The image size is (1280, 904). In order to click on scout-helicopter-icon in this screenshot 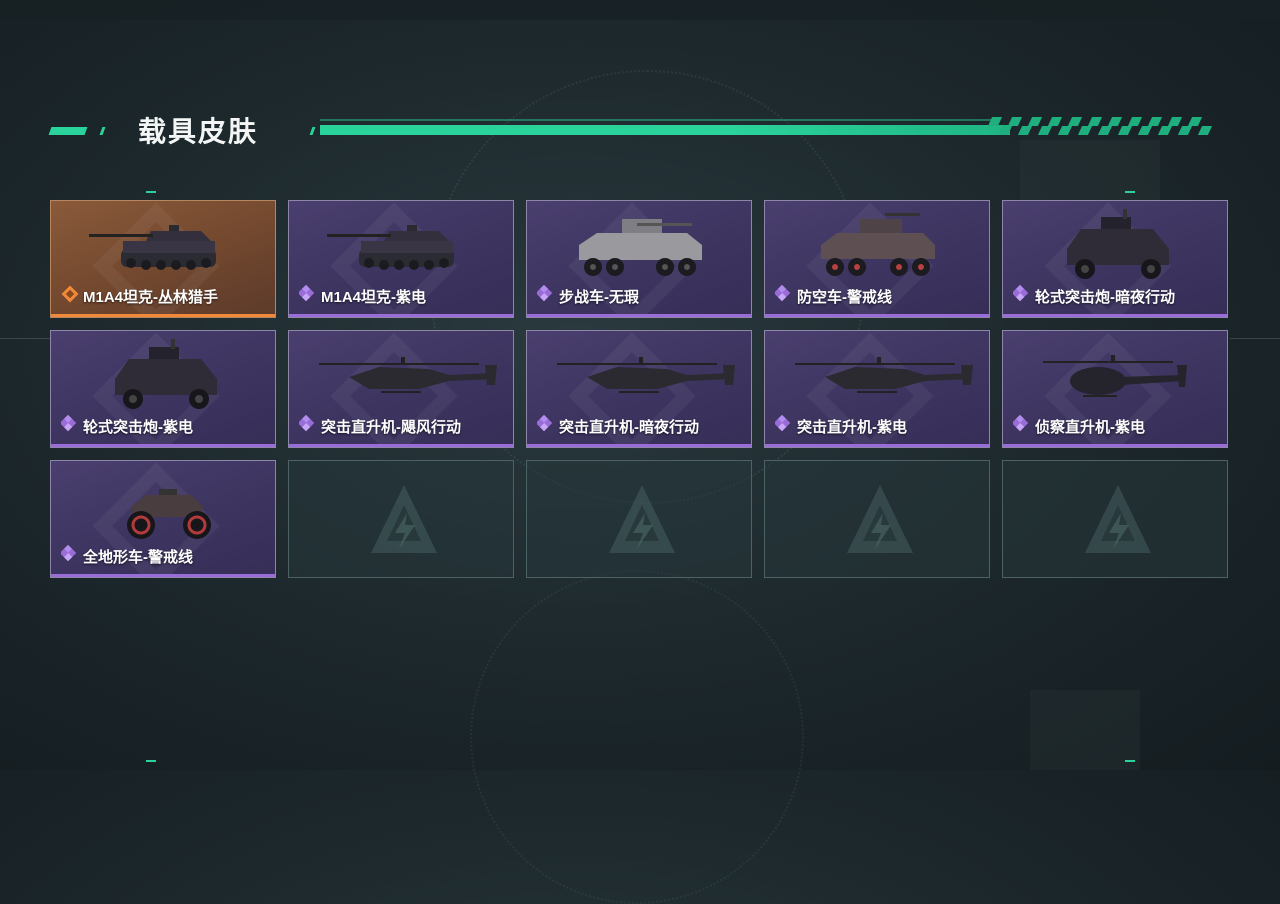, I will do `click(1115, 376)`.